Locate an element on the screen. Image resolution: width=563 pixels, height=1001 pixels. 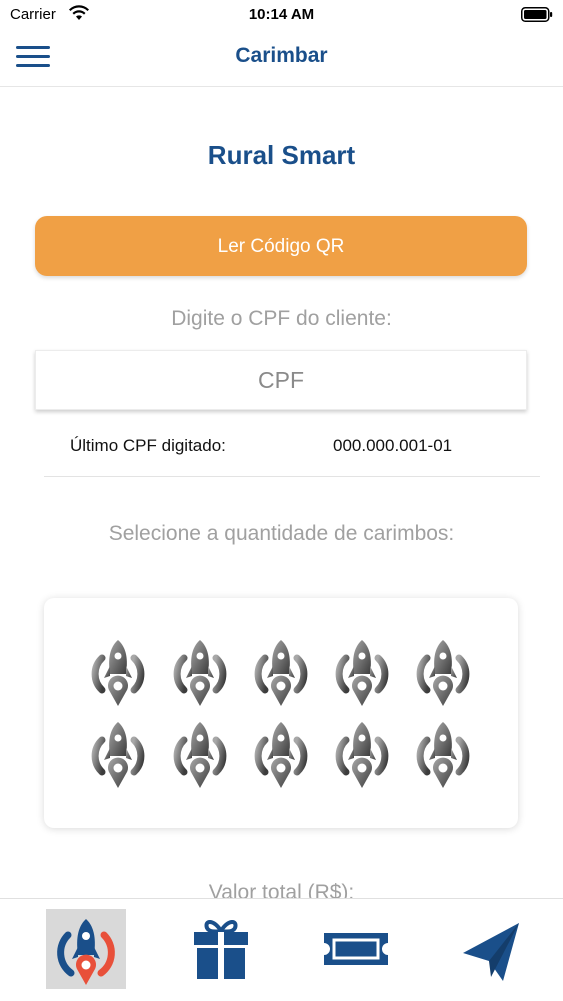
tab-stamp is located at coordinates (86, 949).